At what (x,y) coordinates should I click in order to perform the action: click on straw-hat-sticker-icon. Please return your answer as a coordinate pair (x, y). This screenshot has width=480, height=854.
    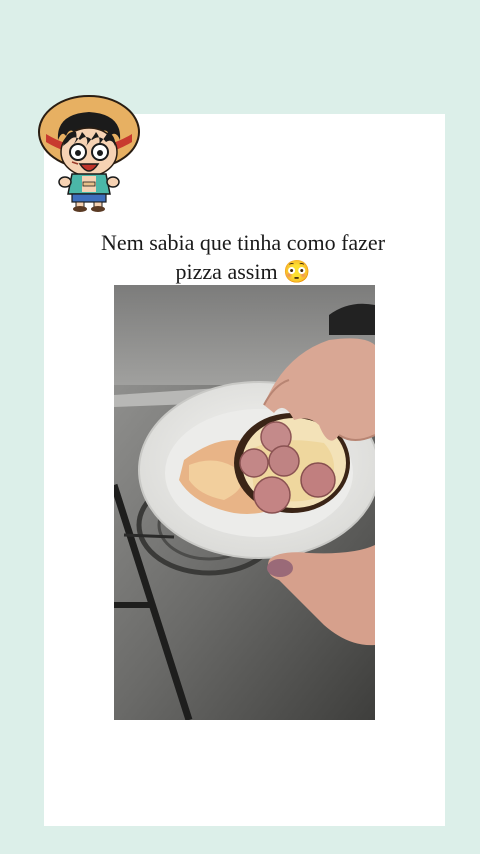
    Looking at the image, I should click on (89, 151).